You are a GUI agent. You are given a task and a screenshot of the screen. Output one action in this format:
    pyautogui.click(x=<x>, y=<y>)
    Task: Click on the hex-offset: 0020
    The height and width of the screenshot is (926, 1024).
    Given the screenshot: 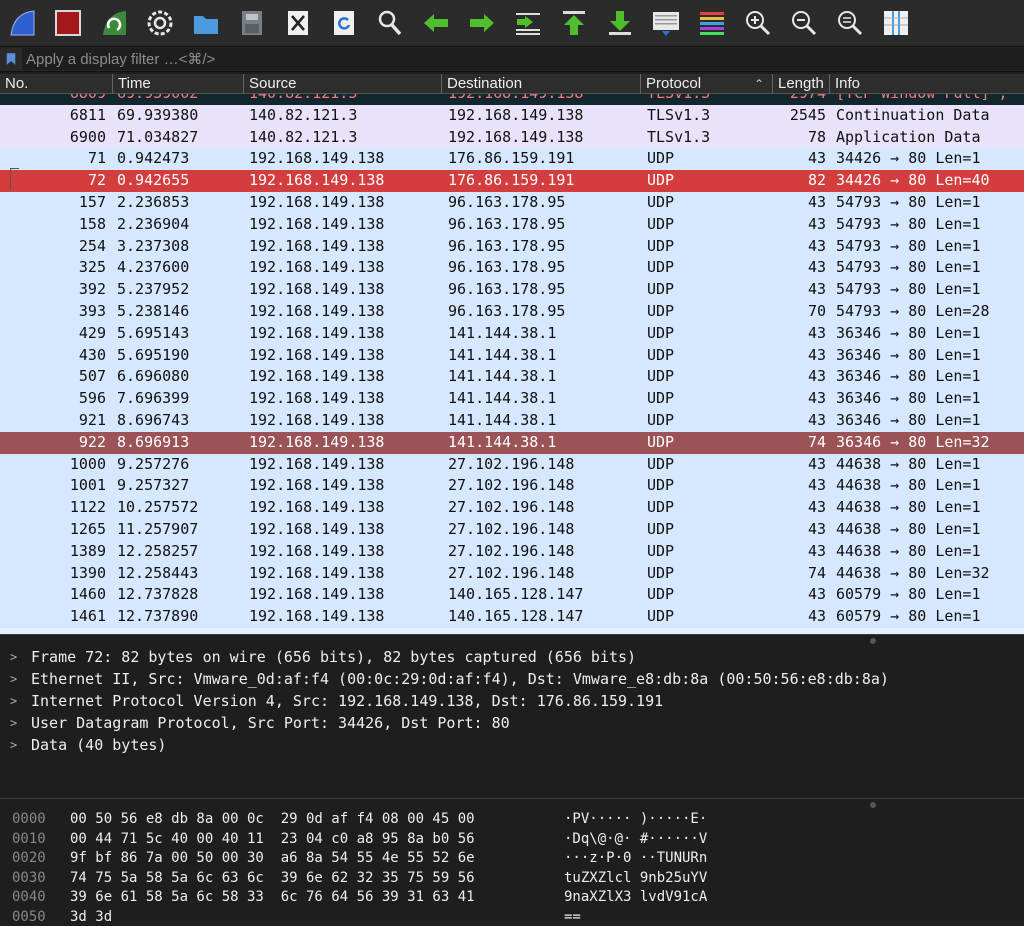 What is the action you would take?
    pyautogui.click(x=29, y=859)
    